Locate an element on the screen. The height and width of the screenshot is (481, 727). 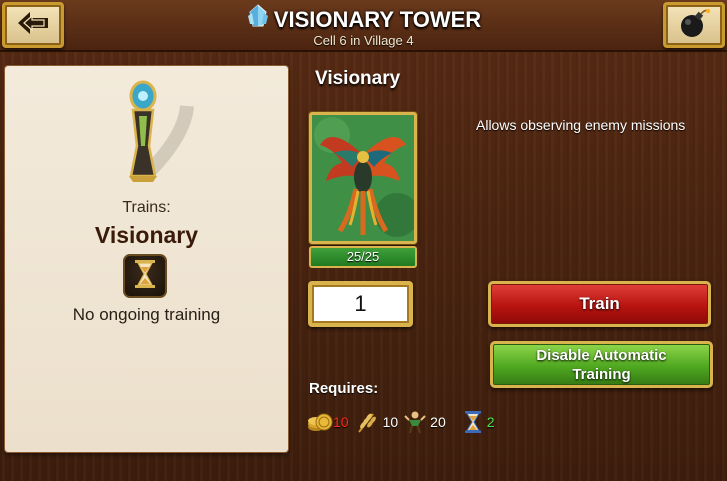
unit-description: Allows observing enemy missions is located at coordinates (581, 125).